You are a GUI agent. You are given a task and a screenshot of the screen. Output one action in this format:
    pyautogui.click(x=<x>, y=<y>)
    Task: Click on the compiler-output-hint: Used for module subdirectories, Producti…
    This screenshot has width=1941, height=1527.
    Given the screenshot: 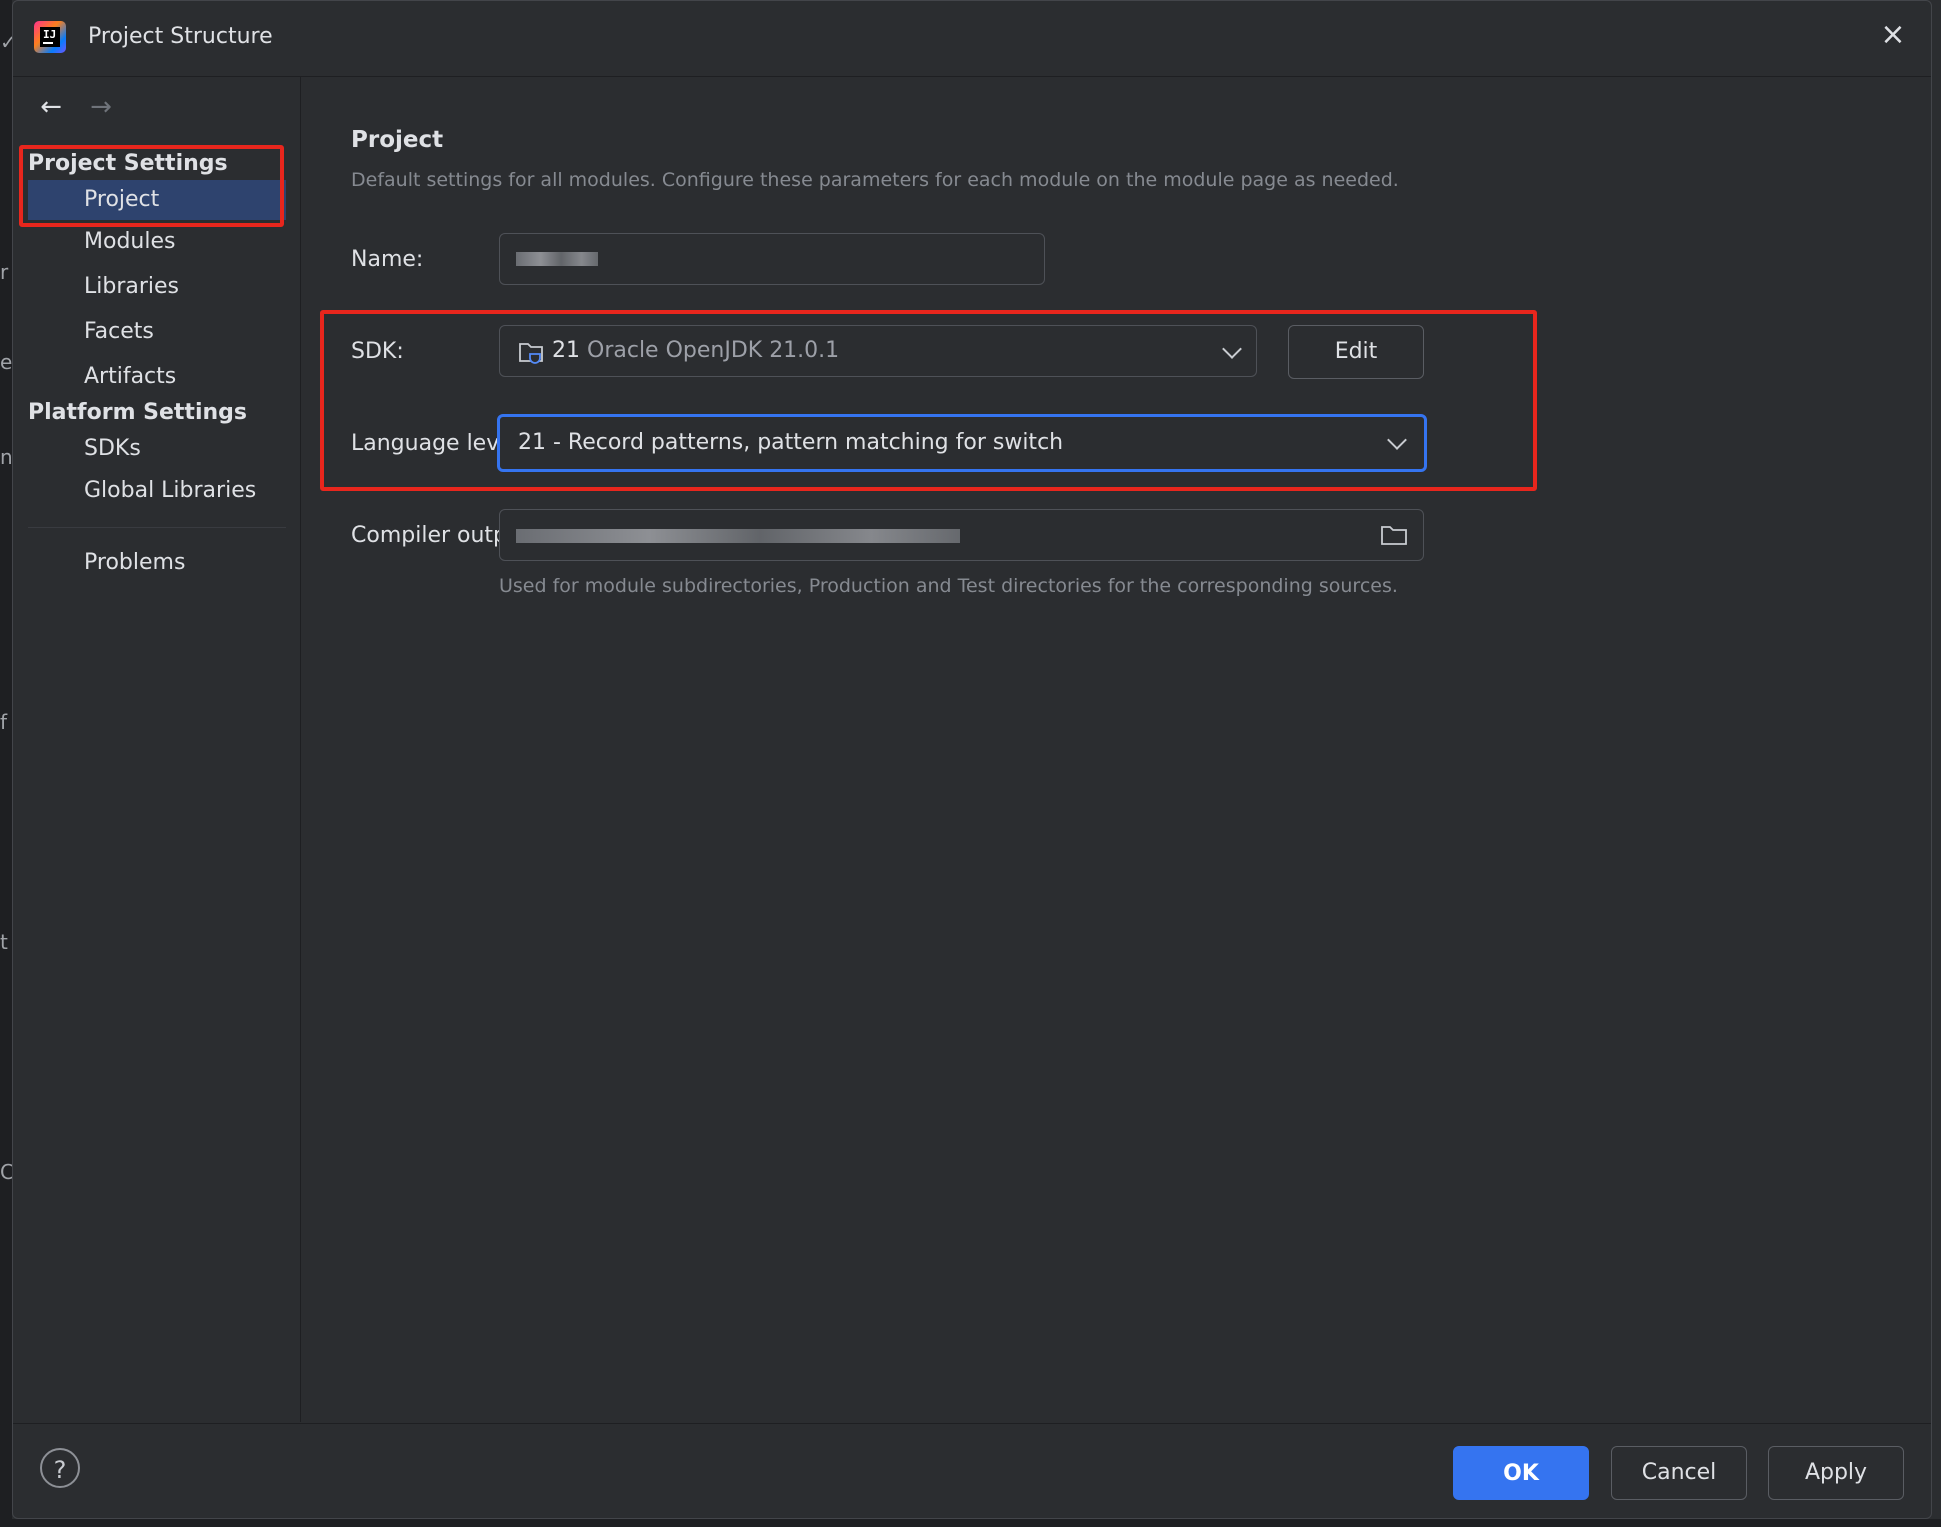 What is the action you would take?
    pyautogui.click(x=948, y=586)
    